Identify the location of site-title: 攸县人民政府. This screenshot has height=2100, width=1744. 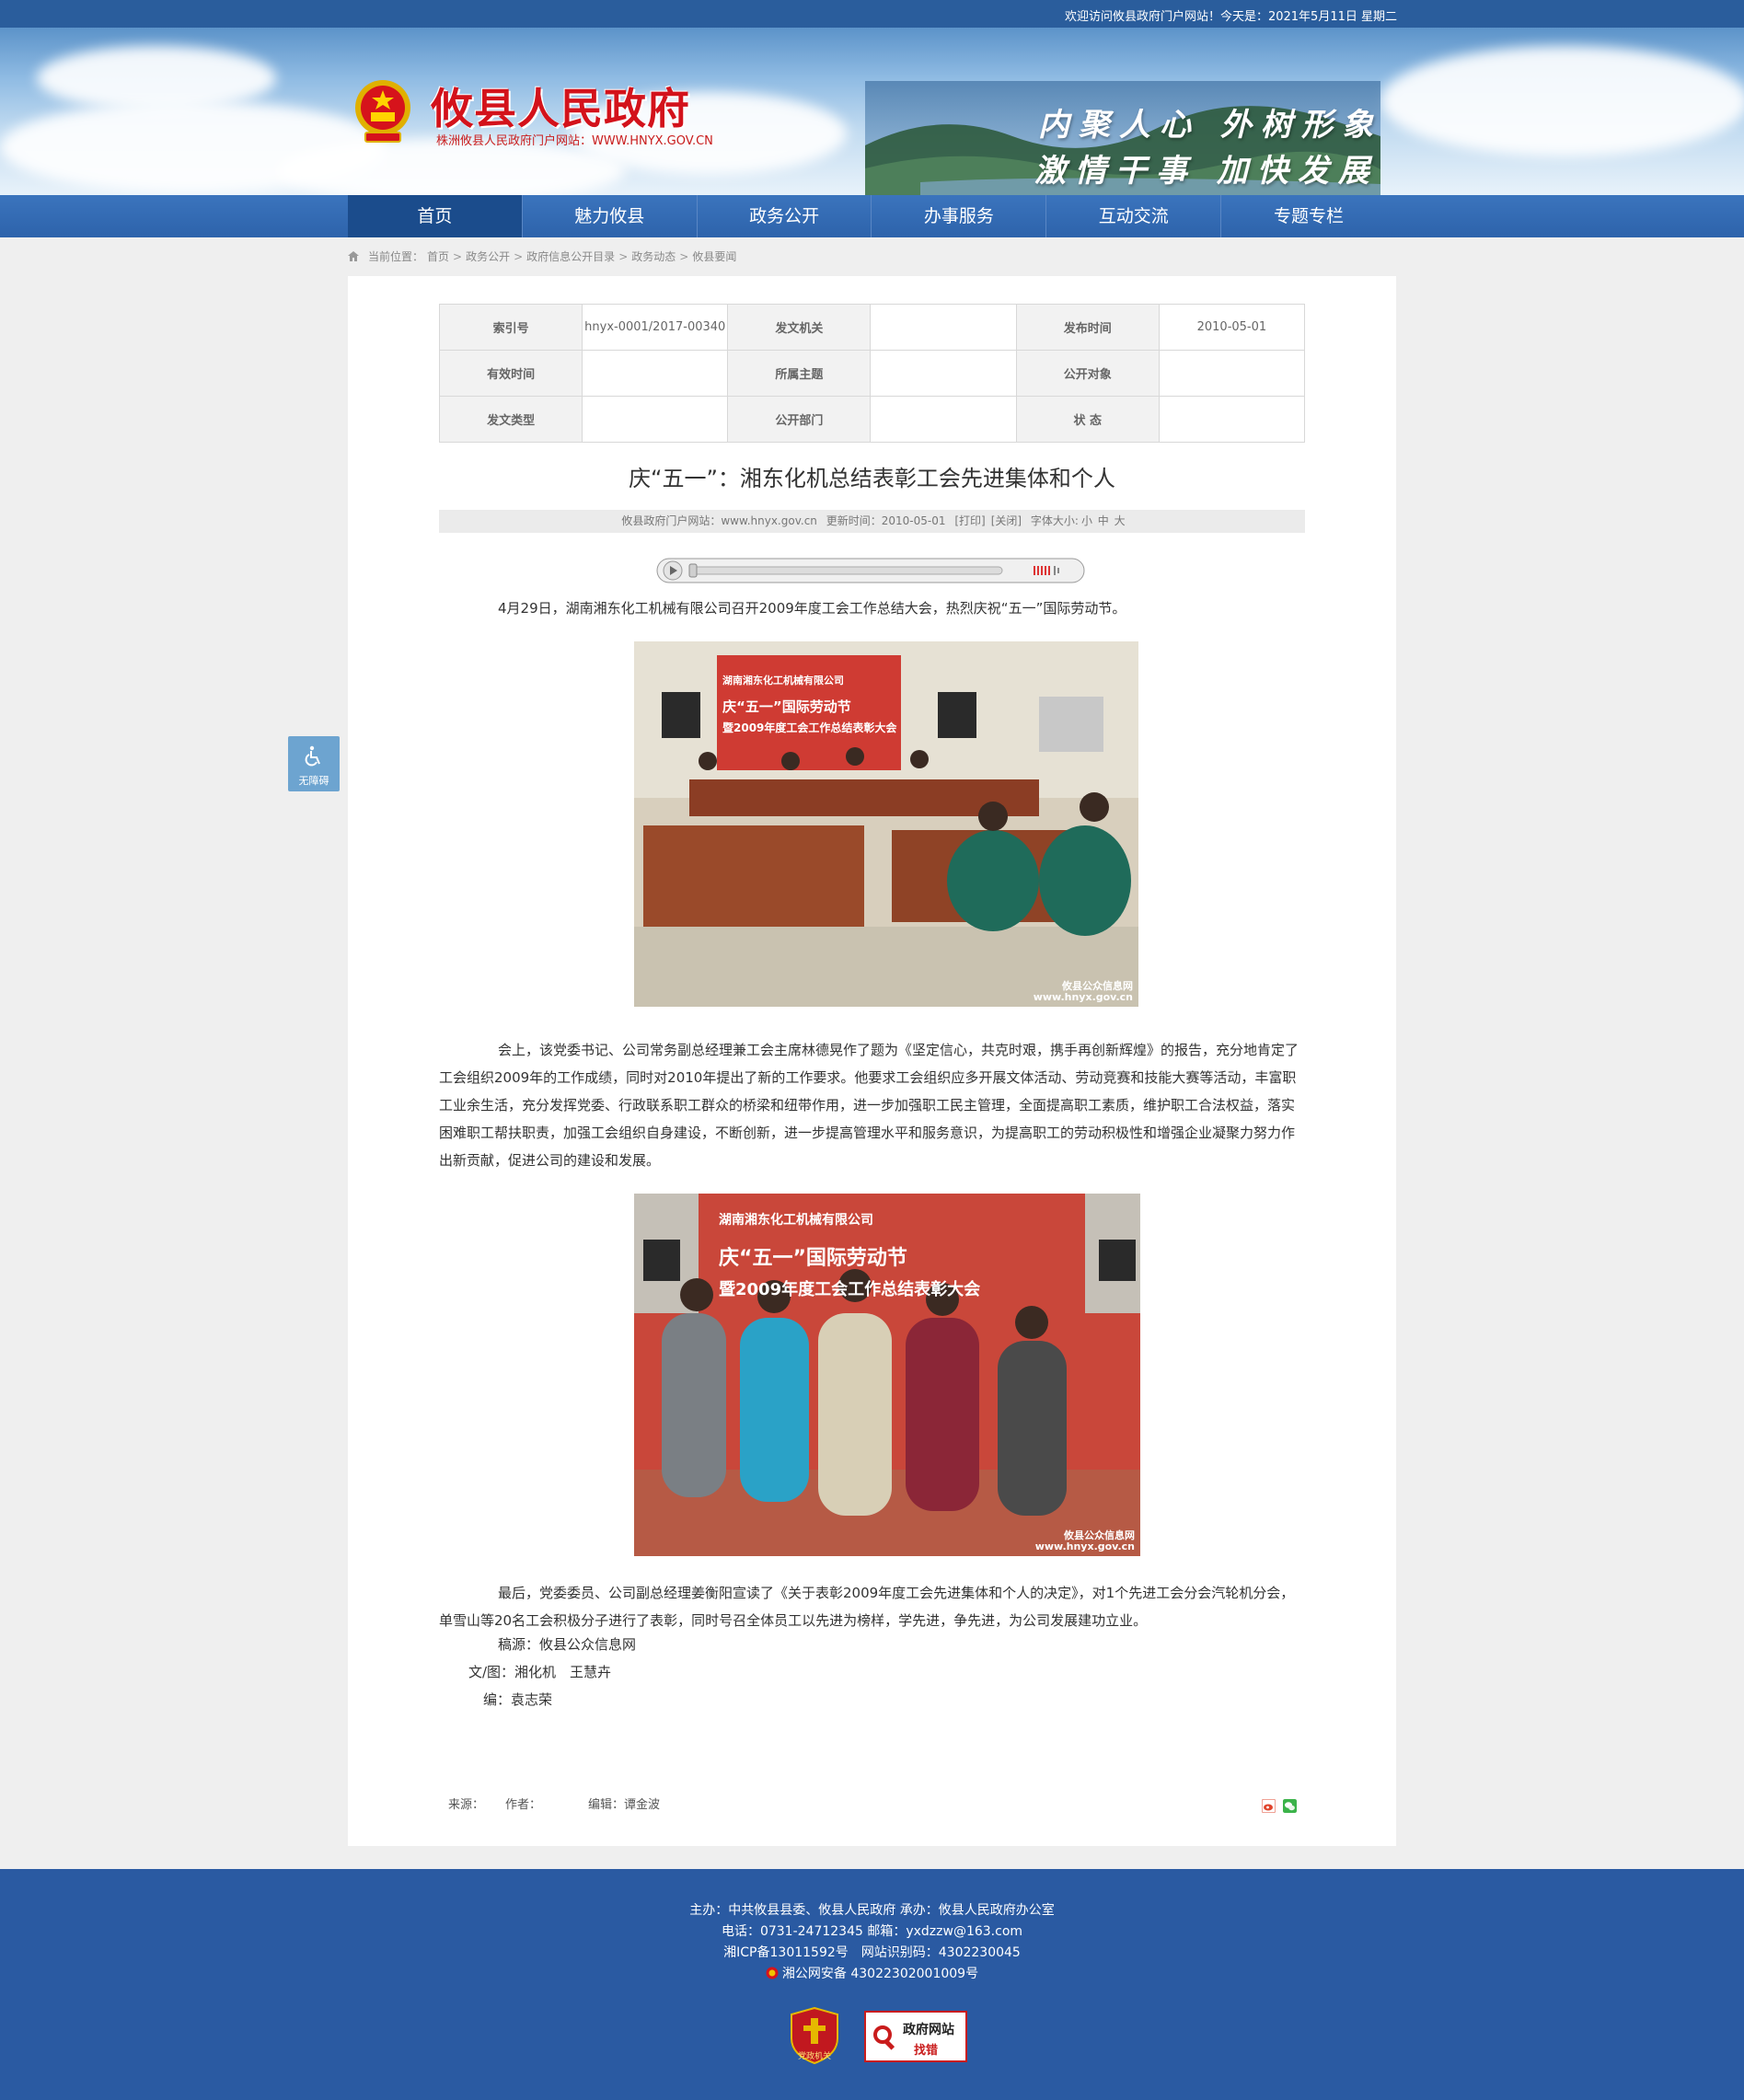
(560, 108).